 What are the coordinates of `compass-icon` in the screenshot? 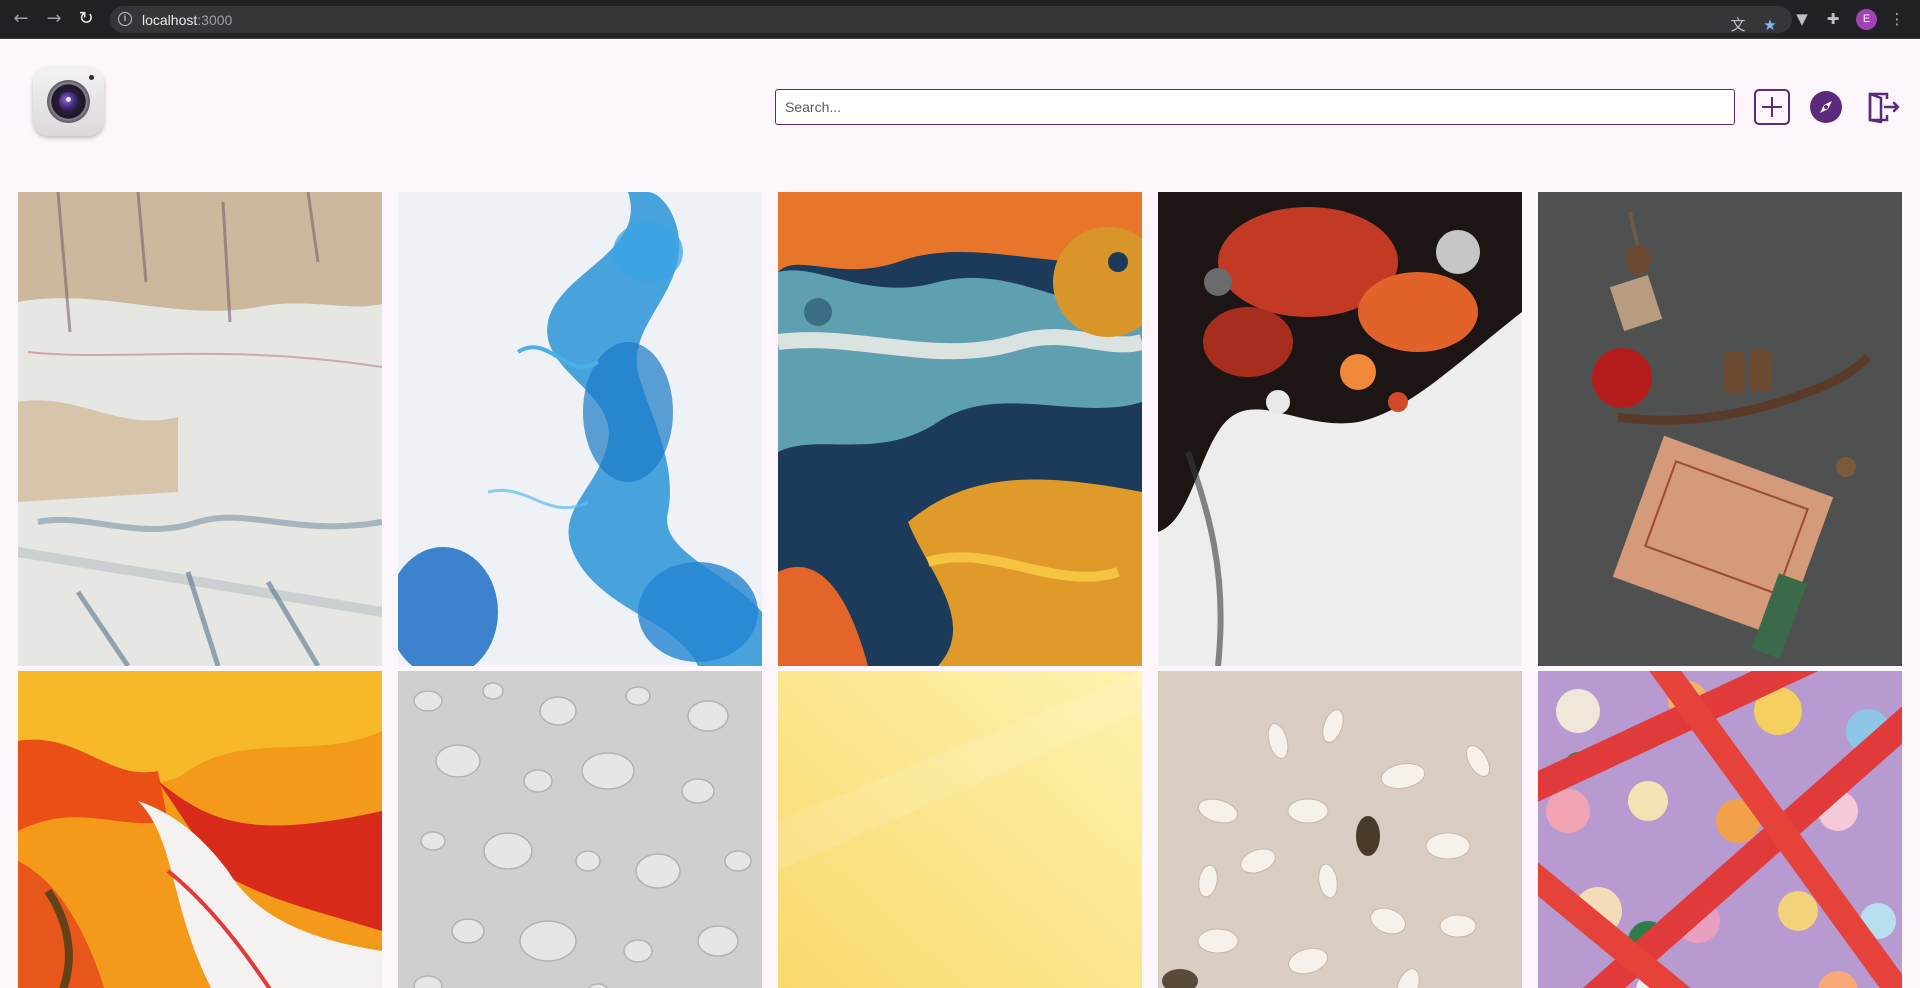 It's located at (1826, 107).